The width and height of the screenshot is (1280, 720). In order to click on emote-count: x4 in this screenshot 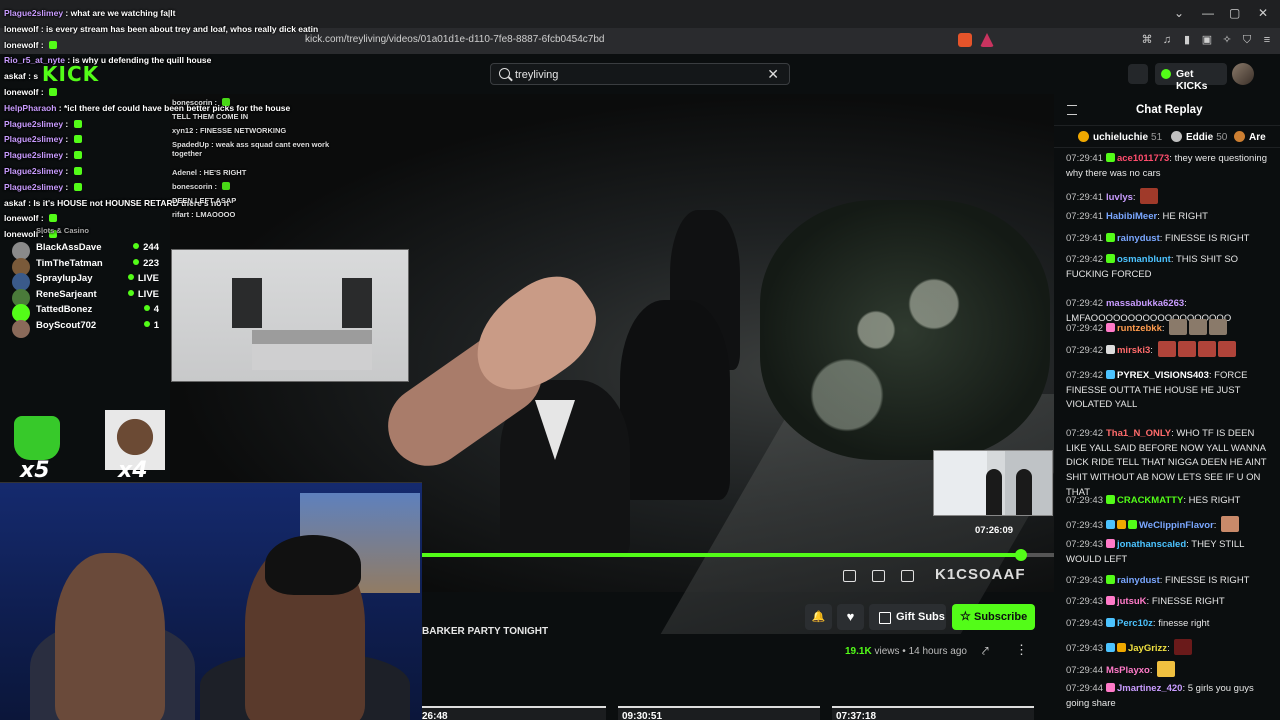, I will do `click(133, 470)`.